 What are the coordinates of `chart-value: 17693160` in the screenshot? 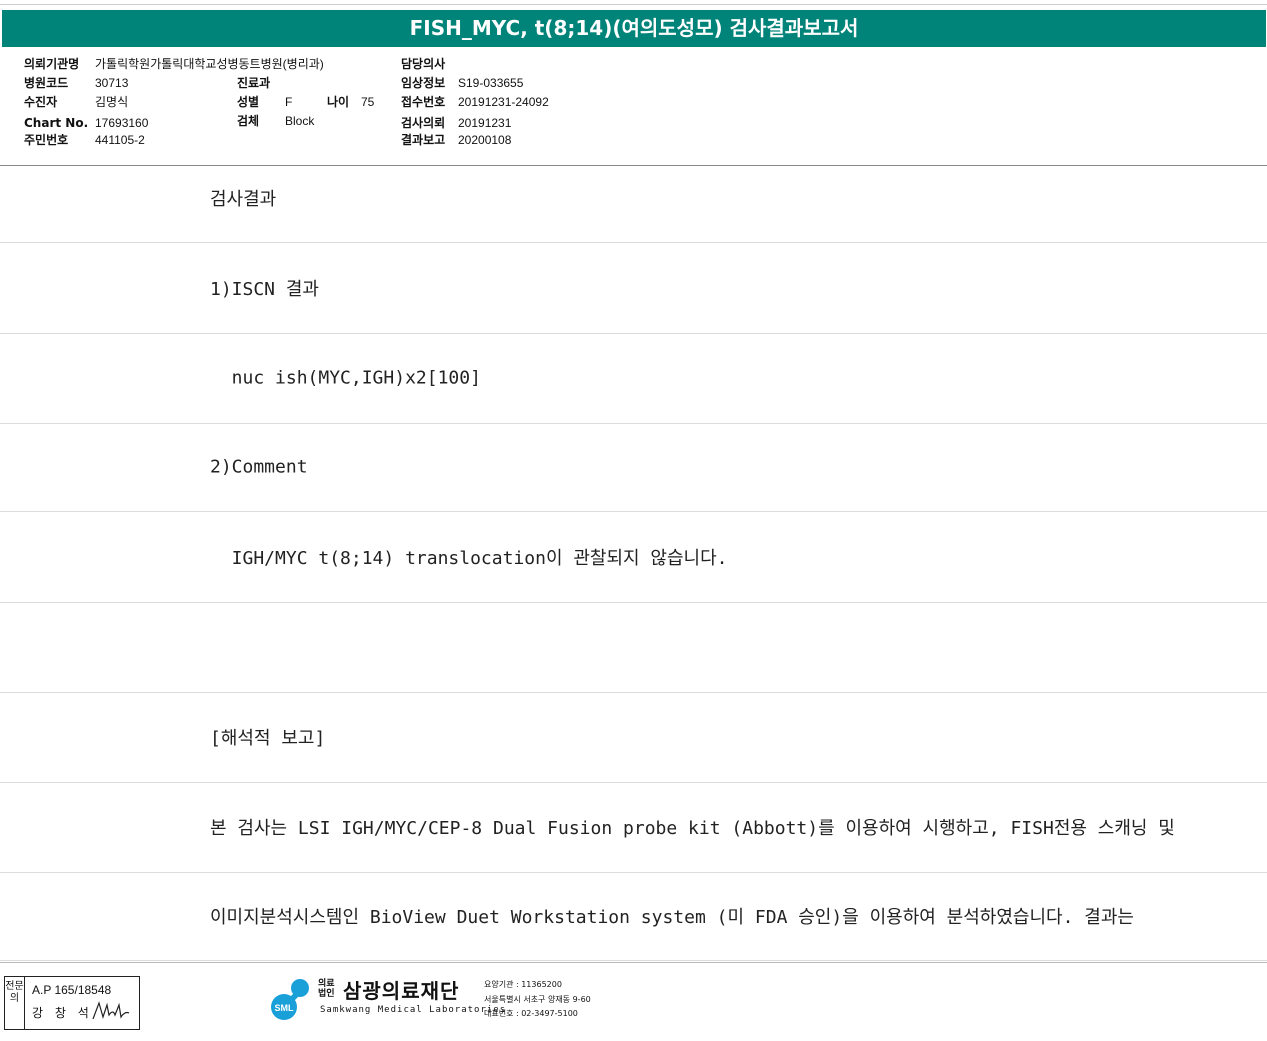 It's located at (122, 123).